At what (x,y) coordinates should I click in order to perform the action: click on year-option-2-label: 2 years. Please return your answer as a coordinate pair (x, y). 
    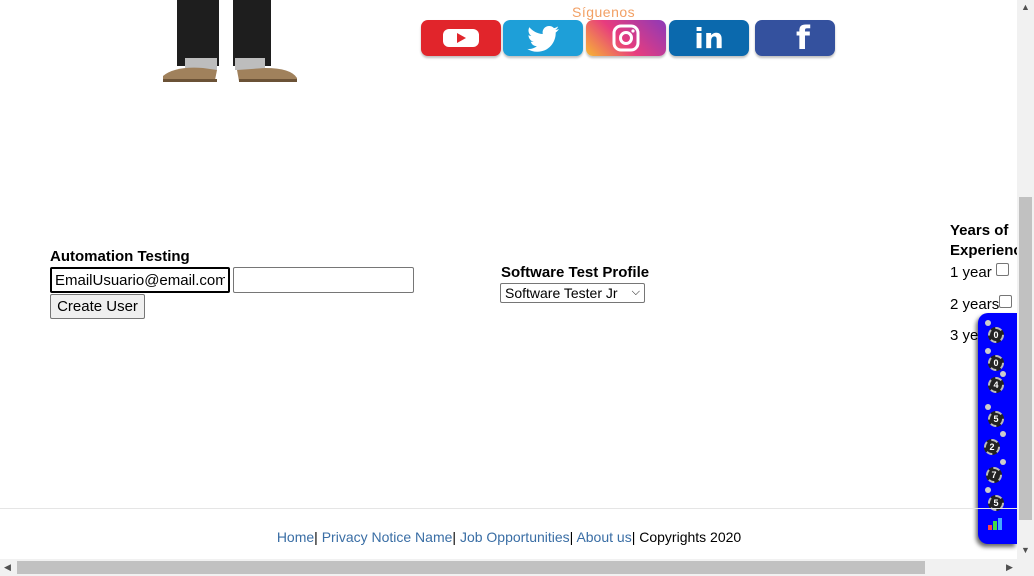
    Looking at the image, I should click on (975, 304).